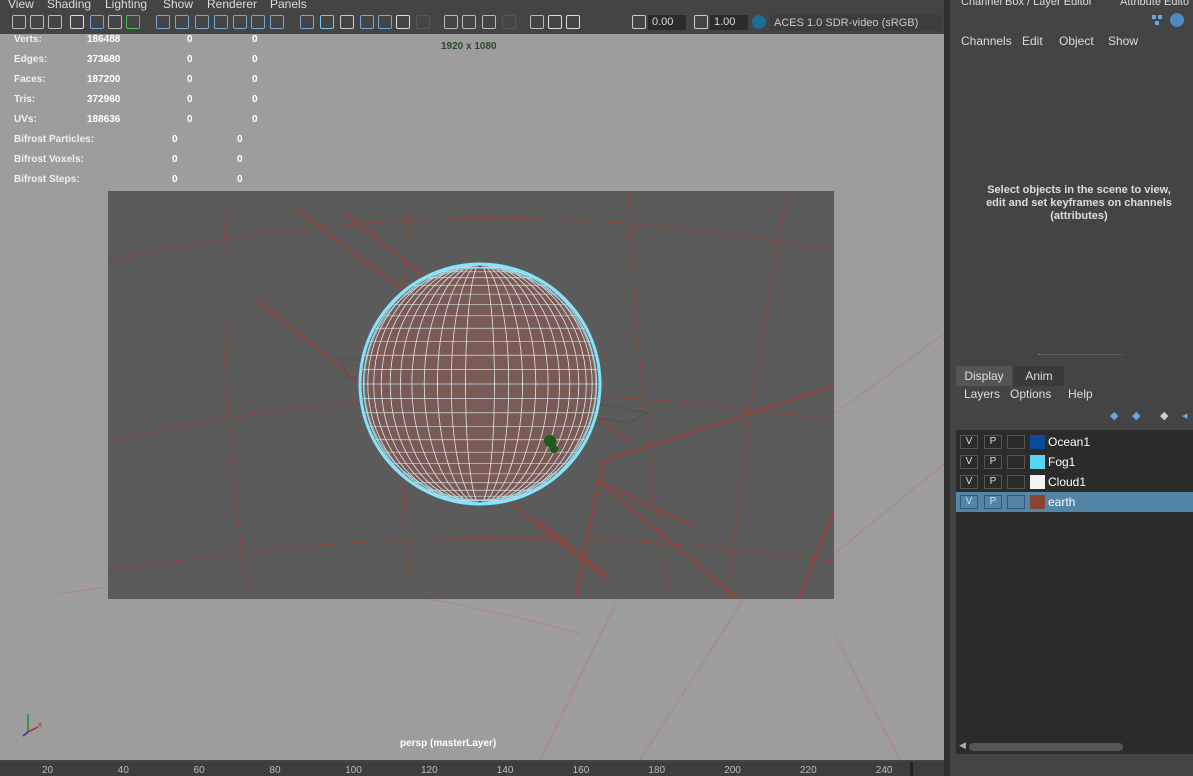 Image resolution: width=1193 pixels, height=776 pixels. What do you see at coordinates (986, 41) in the screenshot?
I see `menu-channels: Channels` at bounding box center [986, 41].